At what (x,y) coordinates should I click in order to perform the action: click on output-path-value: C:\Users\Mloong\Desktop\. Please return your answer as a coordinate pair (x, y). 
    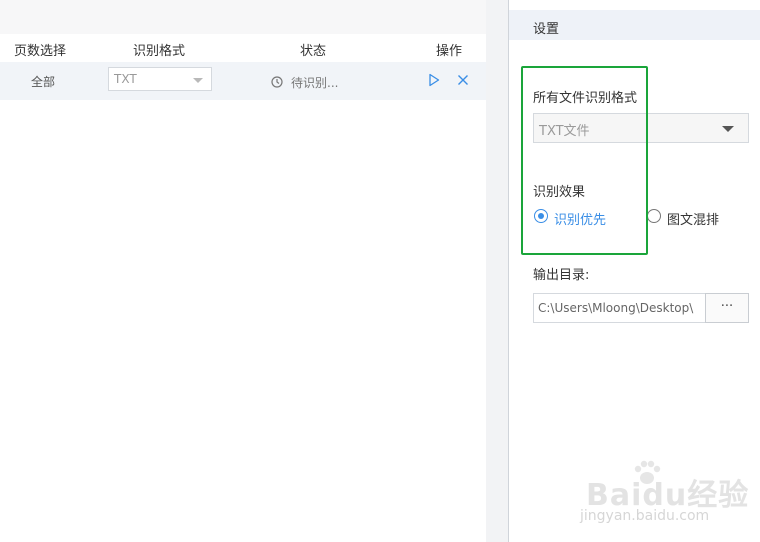
    Looking at the image, I should click on (616, 308).